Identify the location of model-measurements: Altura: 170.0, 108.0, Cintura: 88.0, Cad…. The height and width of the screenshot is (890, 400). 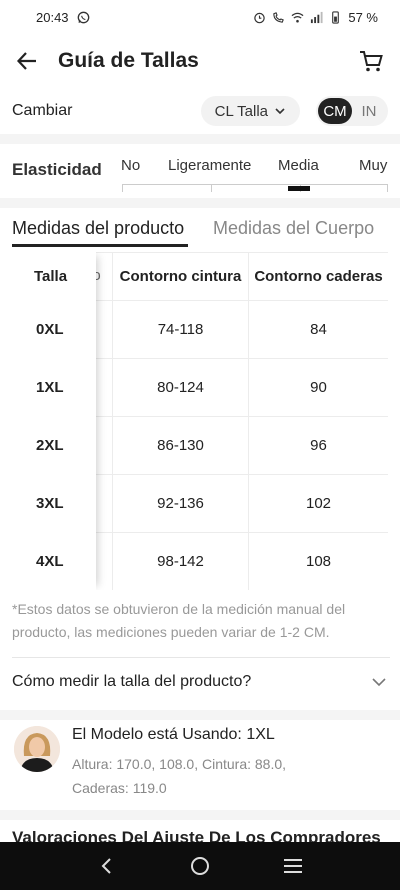
(222, 776).